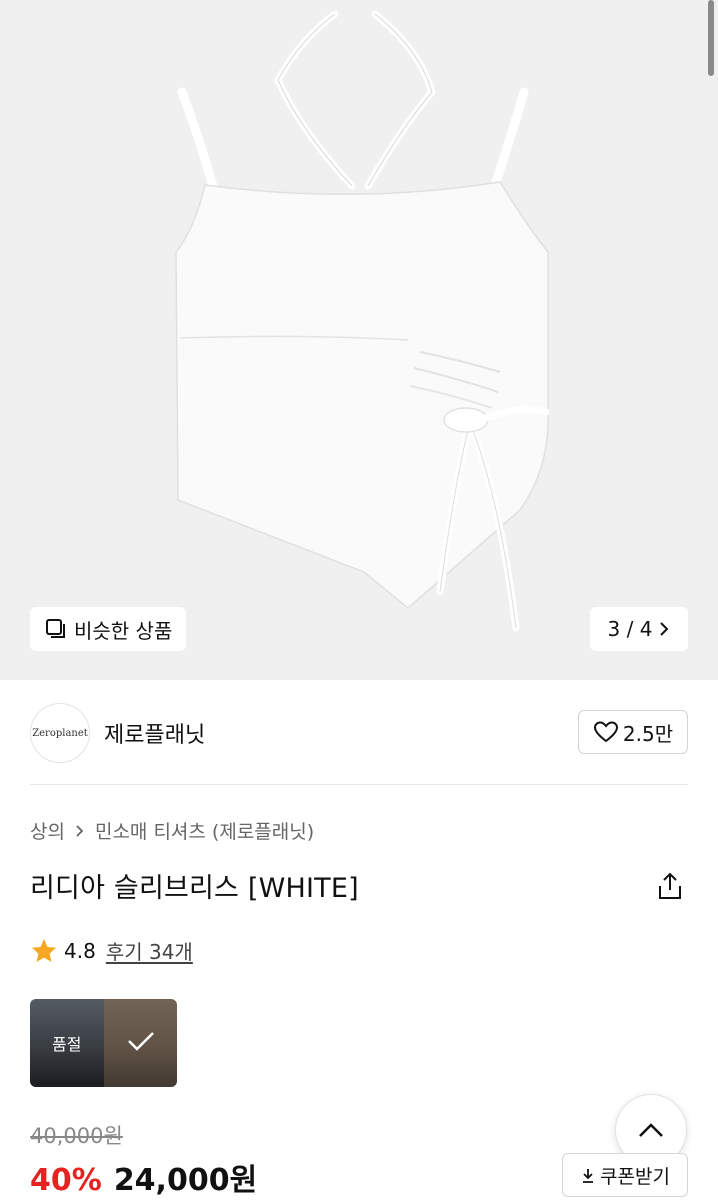  Describe the element at coordinates (149, 950) in the screenshot. I see `reviews-link: 후기 34개` at that location.